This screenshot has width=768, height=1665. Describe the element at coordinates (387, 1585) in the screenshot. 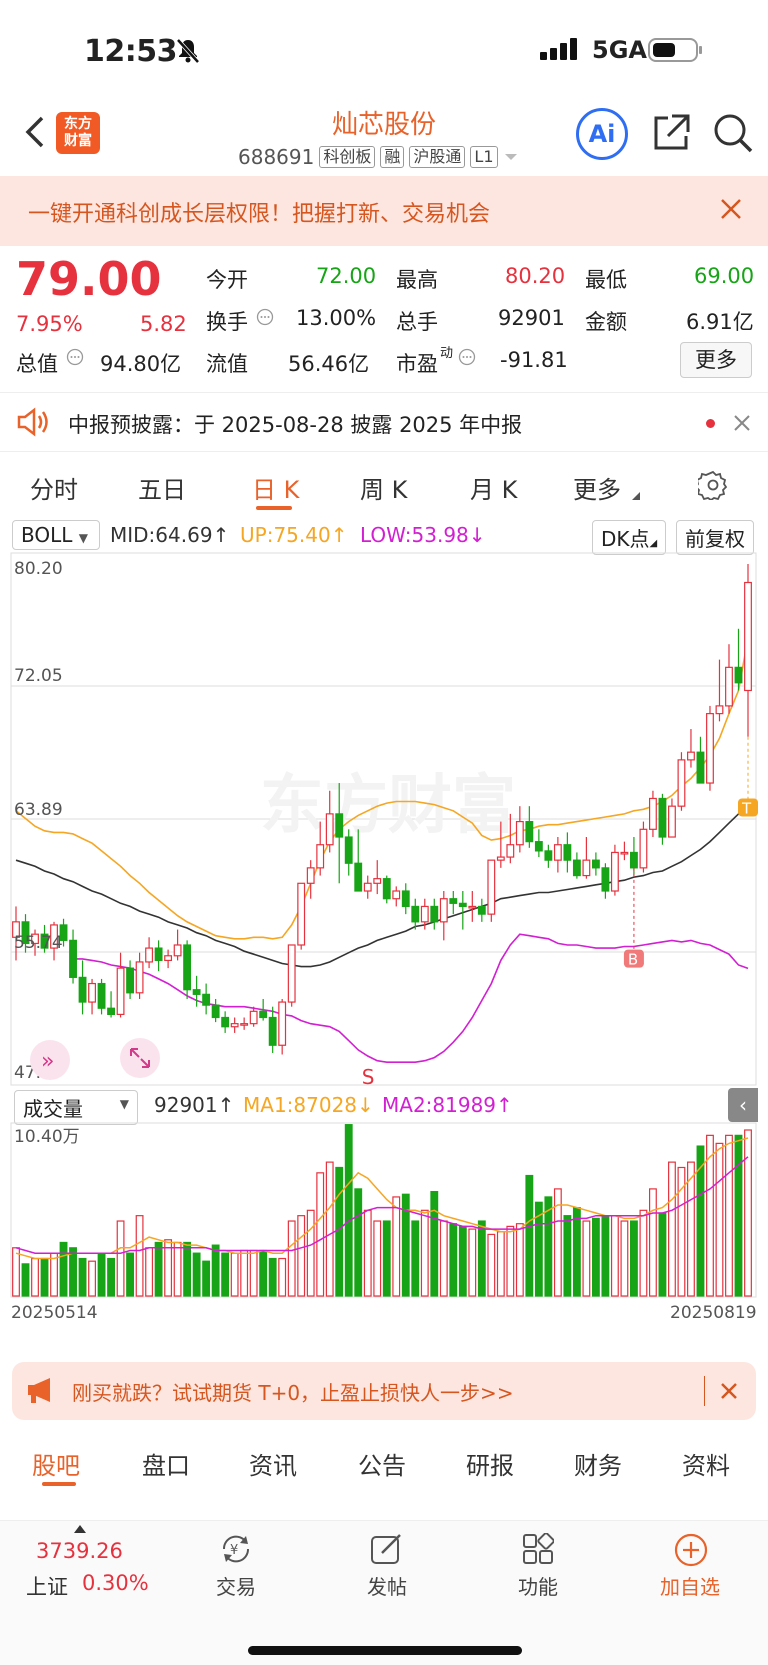

I see `post-label: 发帖` at that location.